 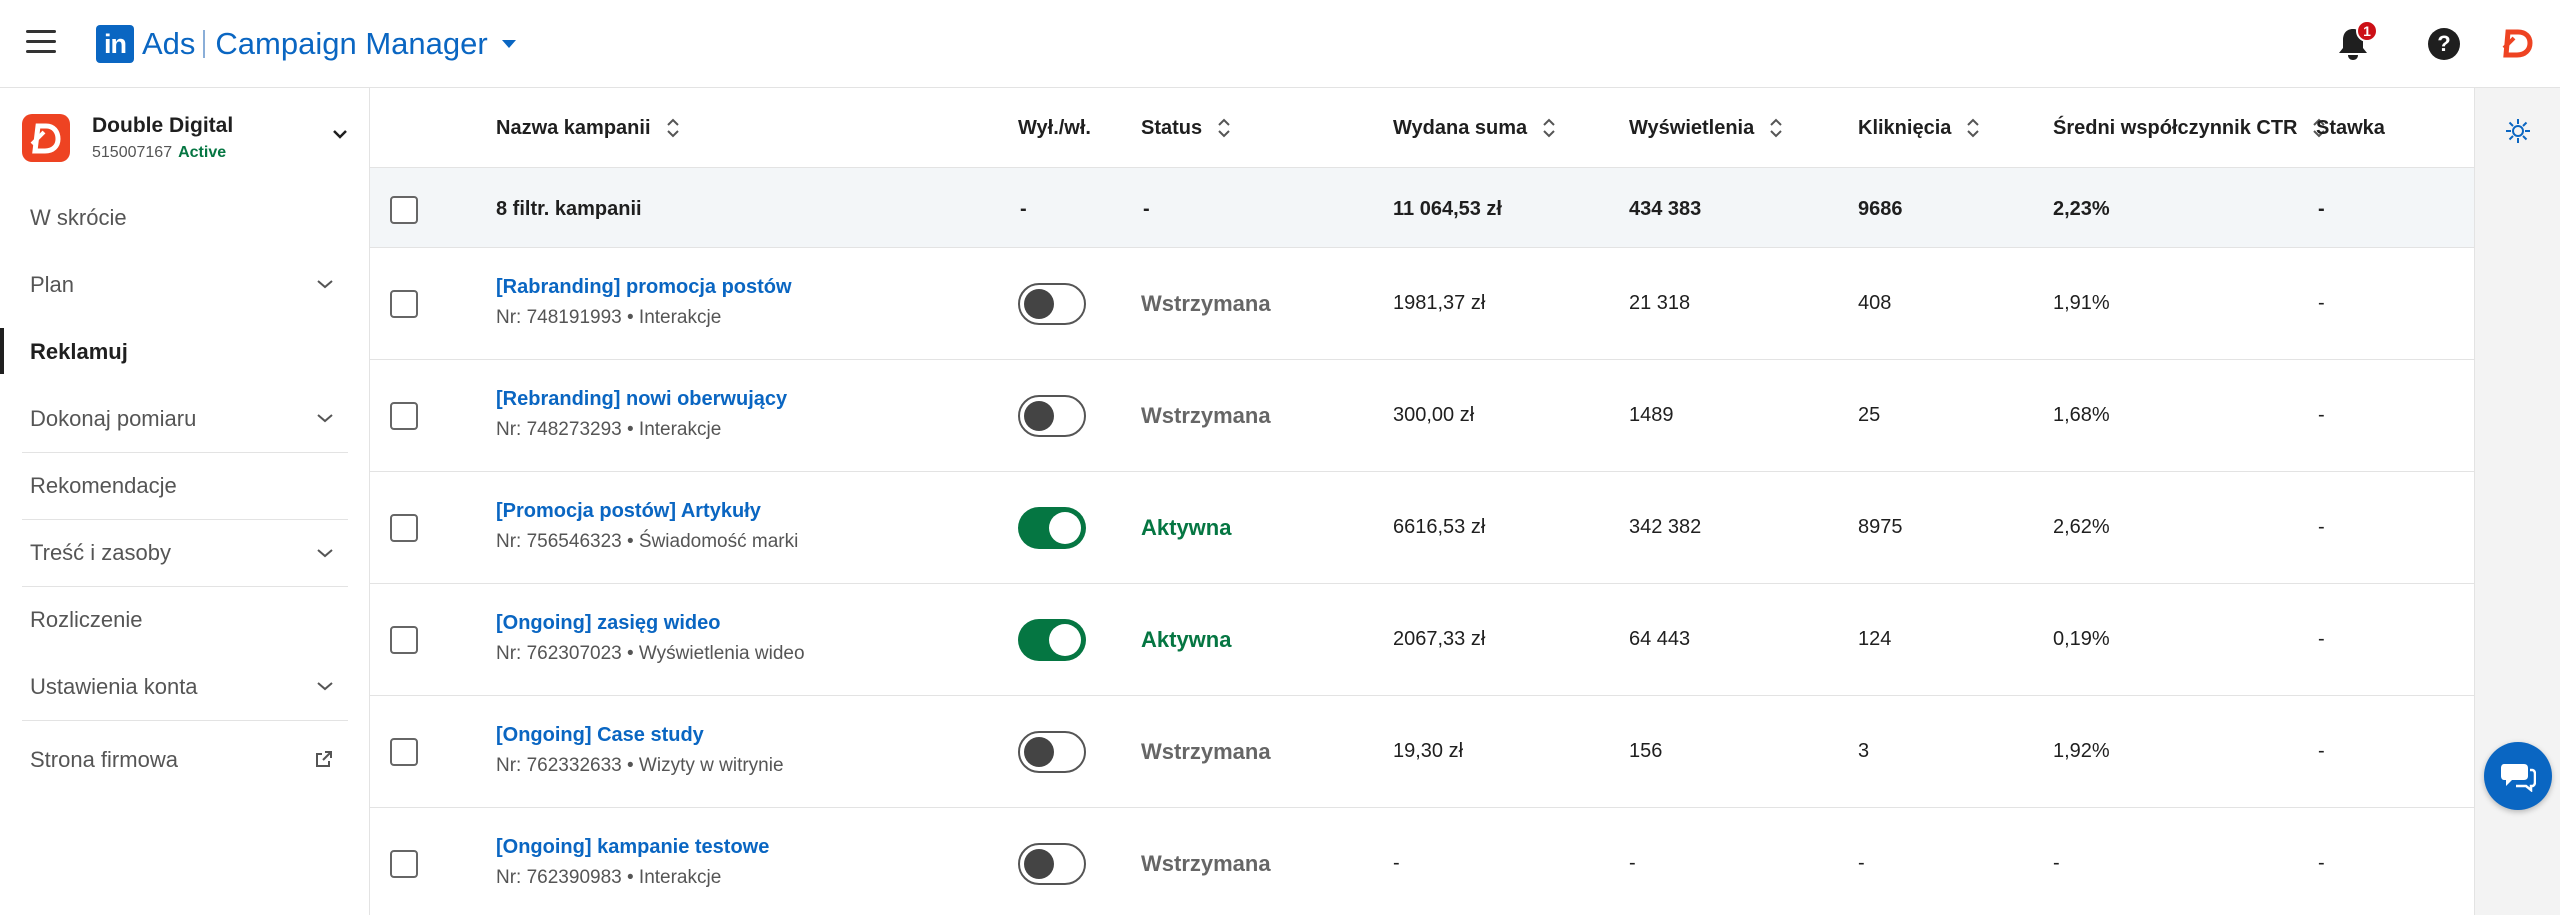 I want to click on campaign-id-objective: Nr: 762307023 • Wyświetlenia wideo, so click(x=650, y=653).